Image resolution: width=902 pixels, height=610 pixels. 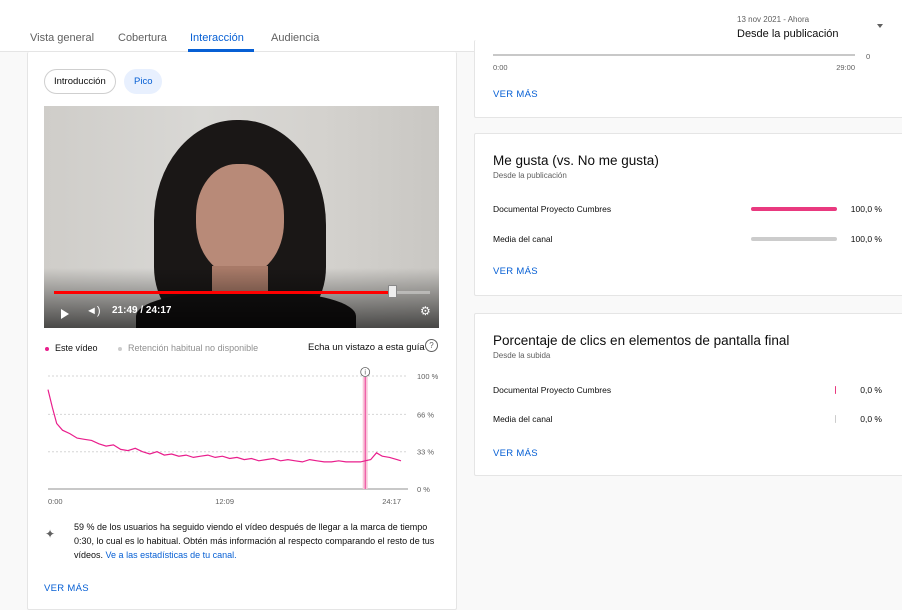 What do you see at coordinates (794, 239) in the screenshot?
I see `likes-bar-channel` at bounding box center [794, 239].